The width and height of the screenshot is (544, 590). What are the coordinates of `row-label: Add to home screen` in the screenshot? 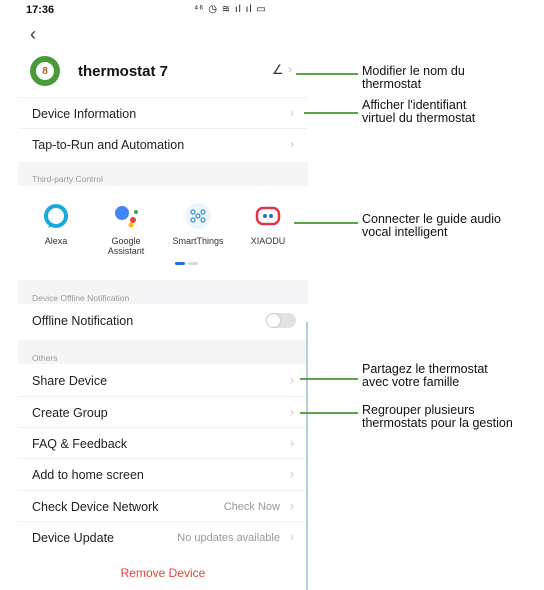 It's located at (88, 475).